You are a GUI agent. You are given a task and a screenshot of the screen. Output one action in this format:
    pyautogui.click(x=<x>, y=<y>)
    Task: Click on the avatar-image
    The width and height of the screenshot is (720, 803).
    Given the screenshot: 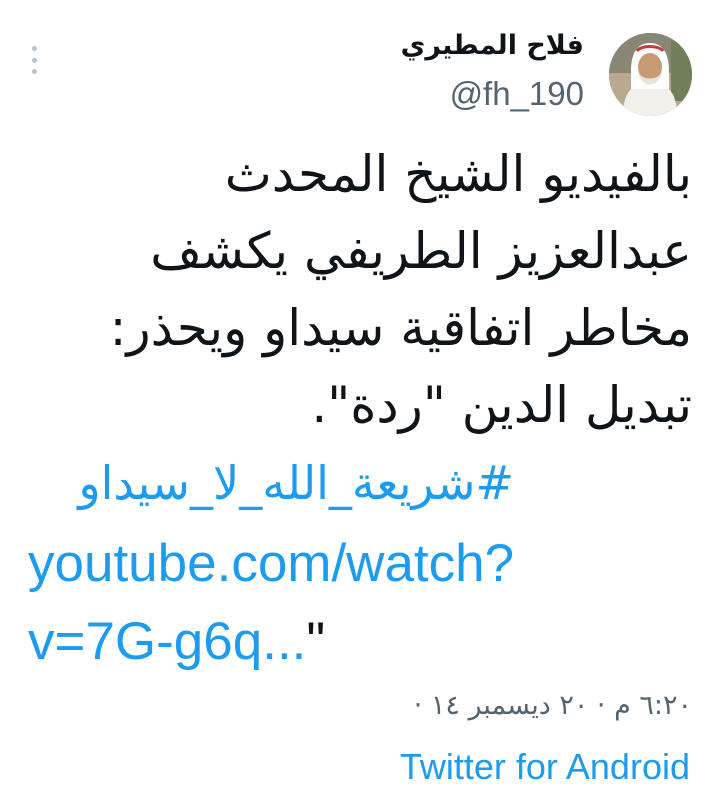 What is the action you would take?
    pyautogui.click(x=650, y=74)
    